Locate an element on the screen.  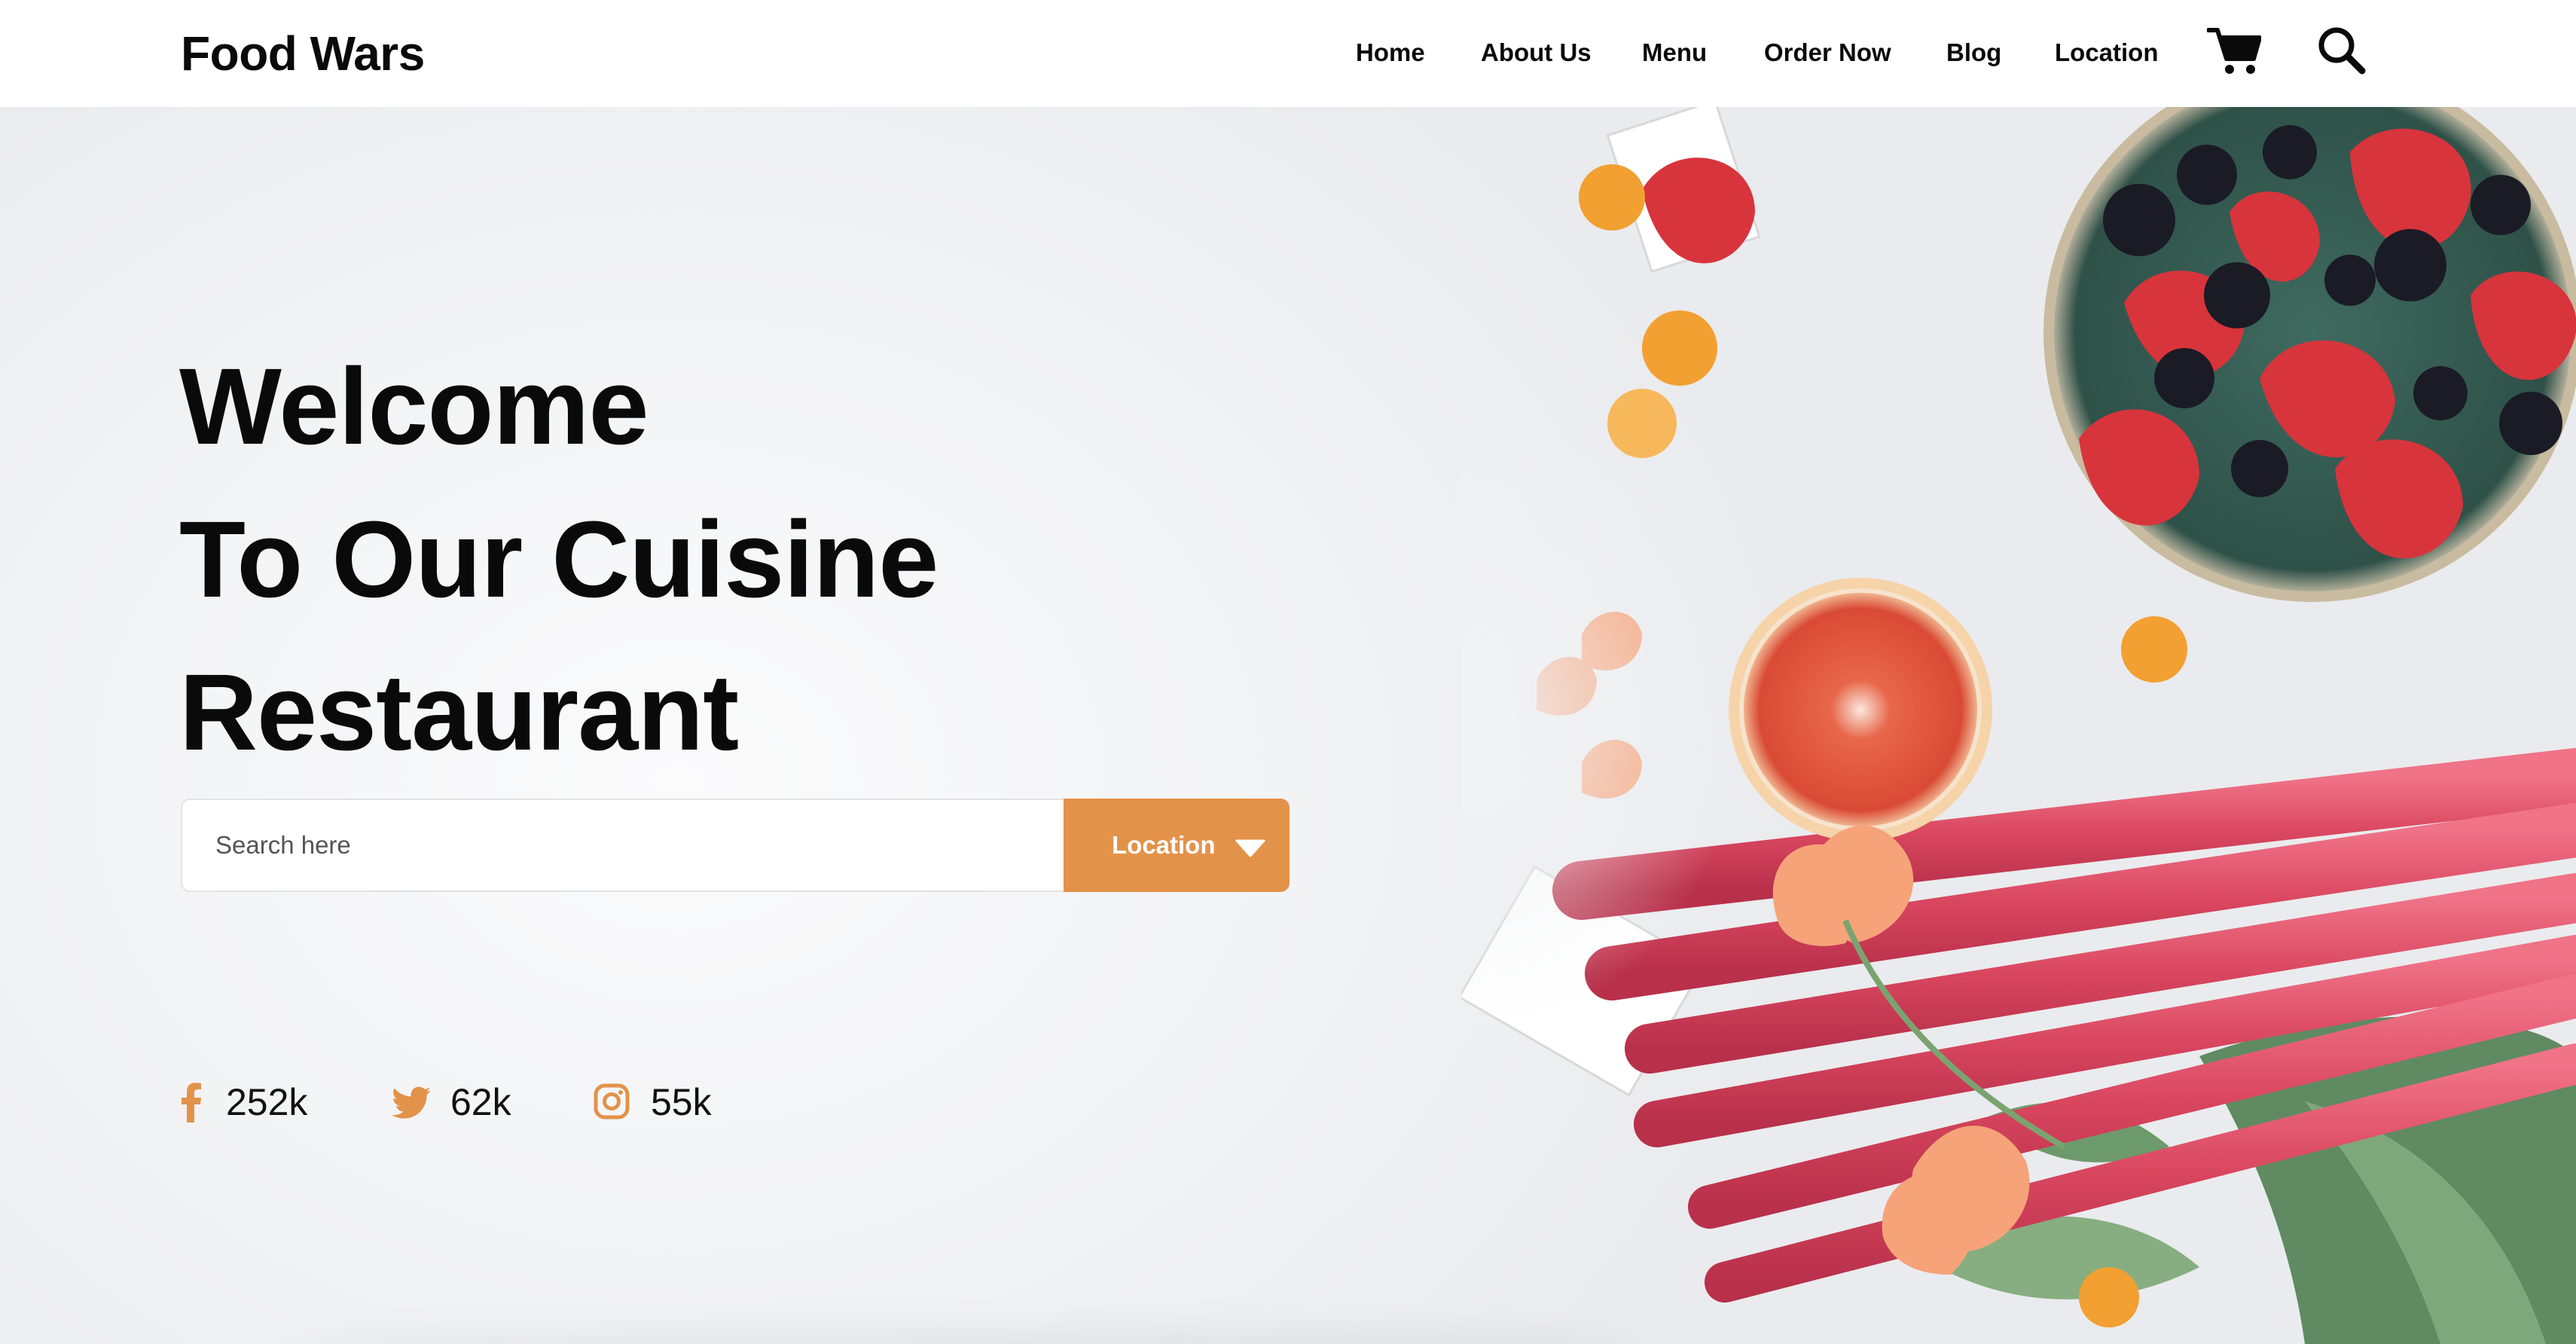
search-icon is located at coordinates (2342, 52).